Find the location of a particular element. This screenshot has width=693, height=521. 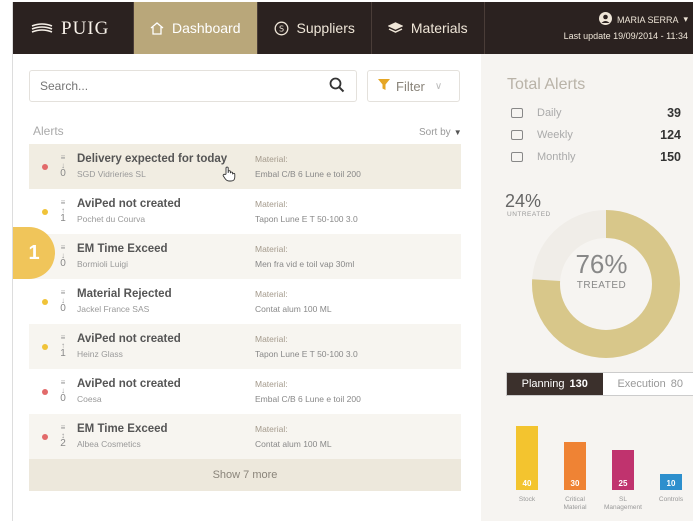

nav-materials: Materials is located at coordinates (428, 28).